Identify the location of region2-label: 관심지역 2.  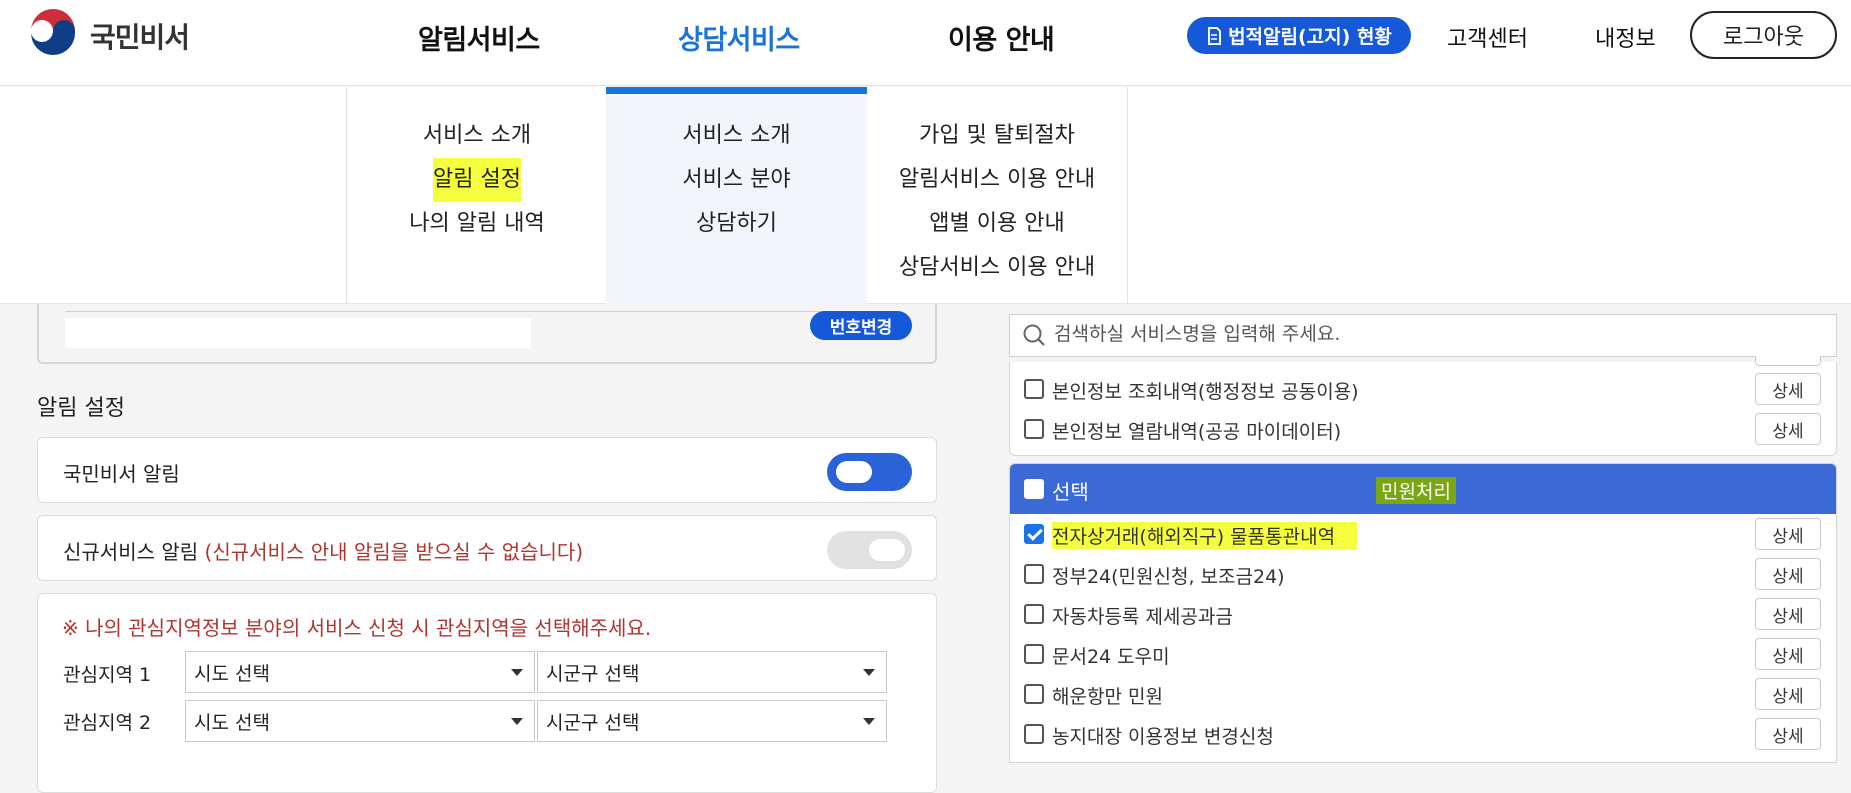
(107, 723).